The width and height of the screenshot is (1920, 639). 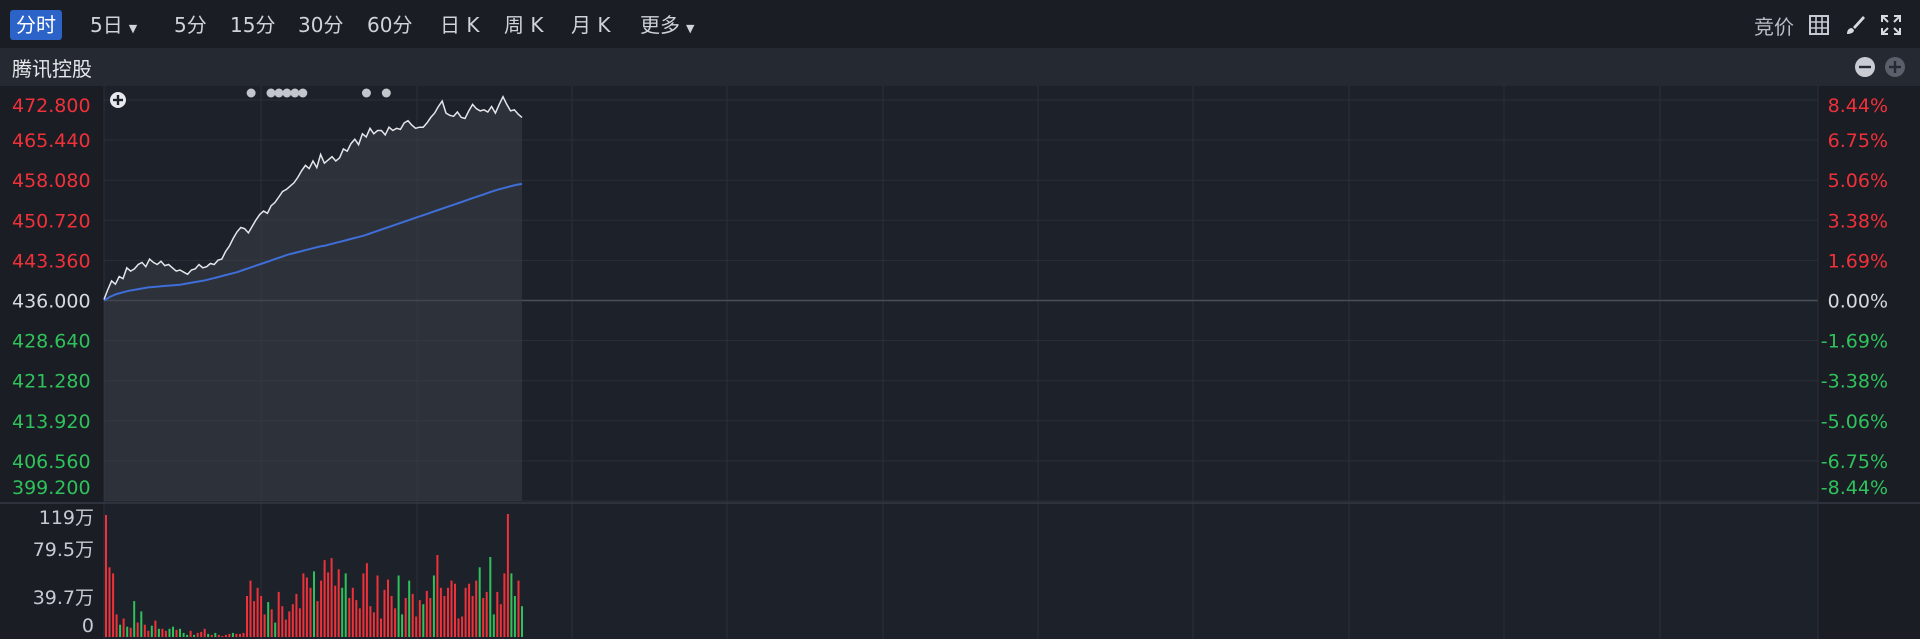 What do you see at coordinates (1774, 25) in the screenshot?
I see `auction-toggle: 竞价` at bounding box center [1774, 25].